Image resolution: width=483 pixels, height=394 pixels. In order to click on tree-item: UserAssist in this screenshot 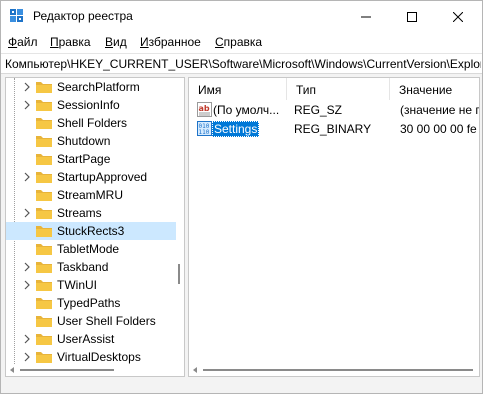, I will do `click(91, 339)`.